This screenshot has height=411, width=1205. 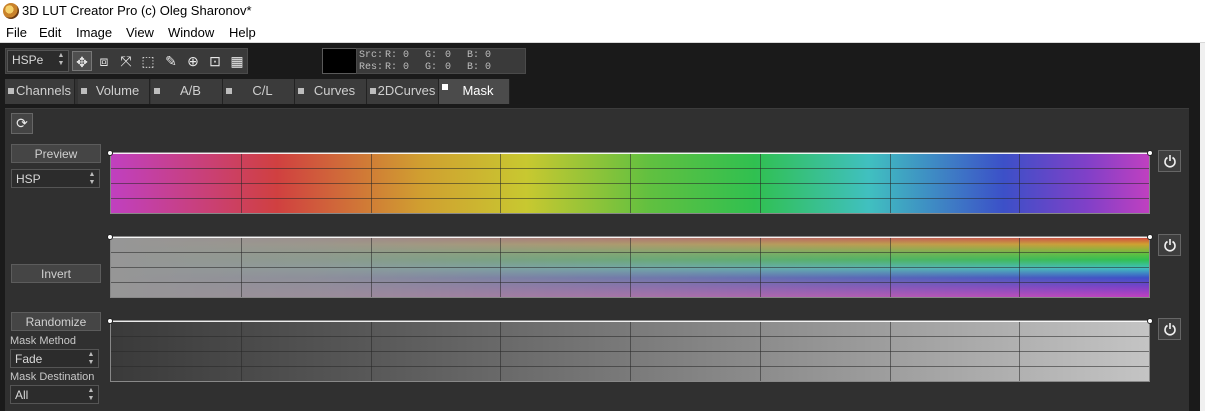 What do you see at coordinates (1169, 245) in the screenshot?
I see `saturation-mask-power-icon` at bounding box center [1169, 245].